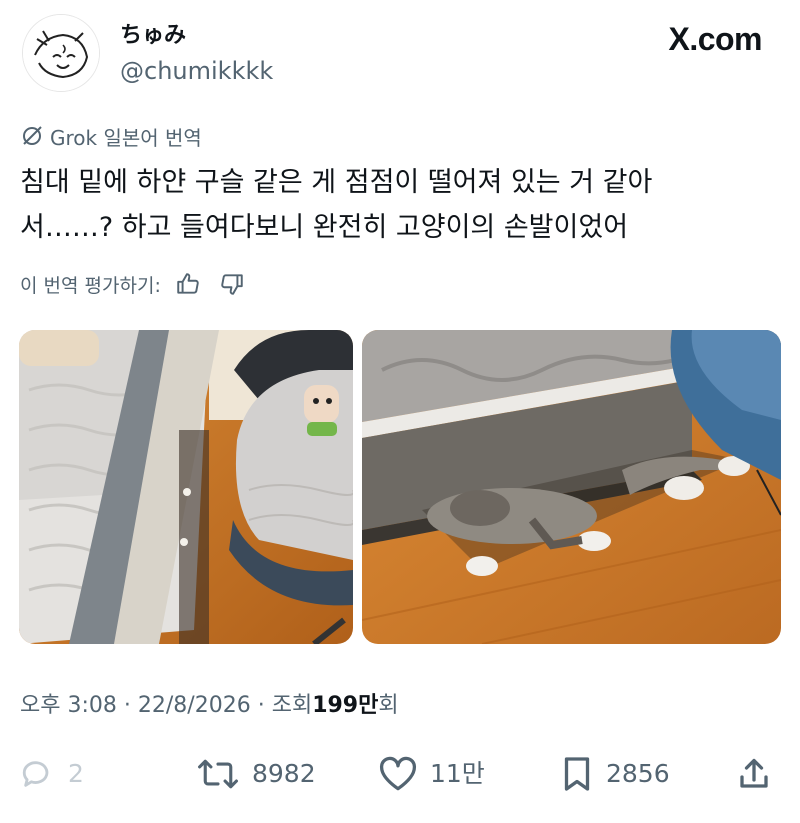 The height and width of the screenshot is (823, 800). I want to click on grok-icon, so click(32, 135).